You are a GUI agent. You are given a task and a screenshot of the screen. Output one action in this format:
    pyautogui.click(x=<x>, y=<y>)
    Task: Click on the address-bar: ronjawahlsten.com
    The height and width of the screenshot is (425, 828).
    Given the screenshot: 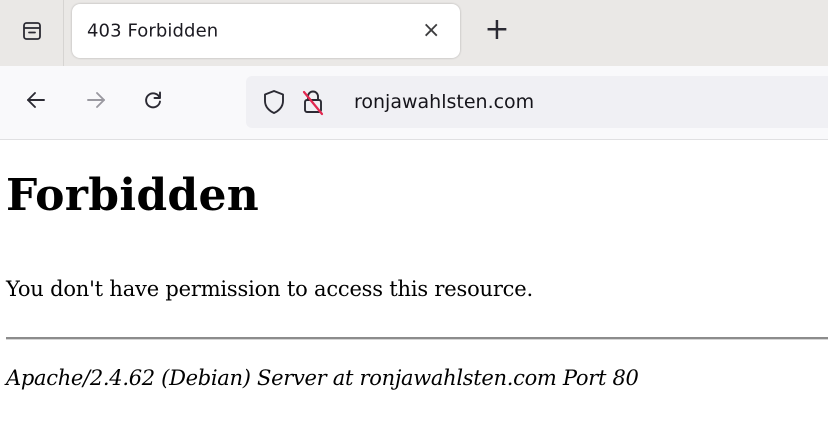 What is the action you would take?
    pyautogui.click(x=537, y=102)
    